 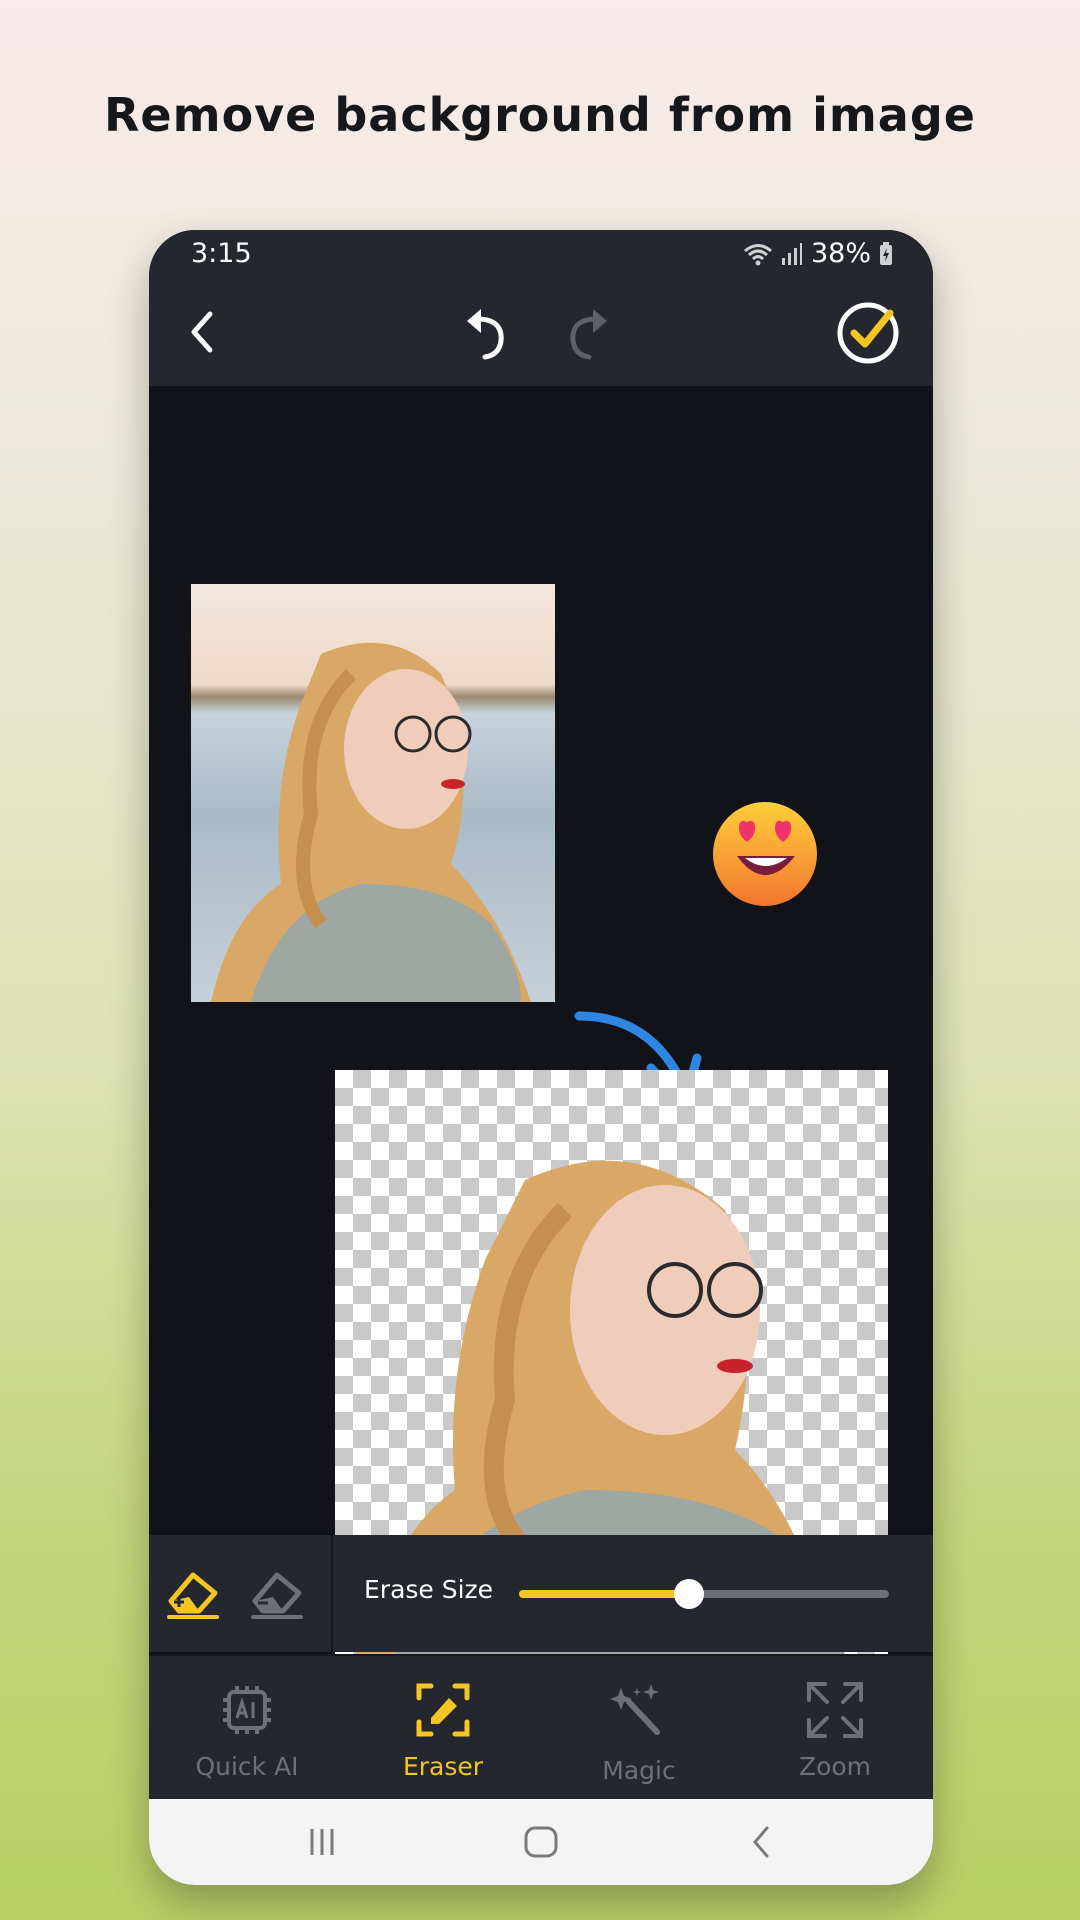 I want to click on system-back-icon, so click(x=761, y=1842).